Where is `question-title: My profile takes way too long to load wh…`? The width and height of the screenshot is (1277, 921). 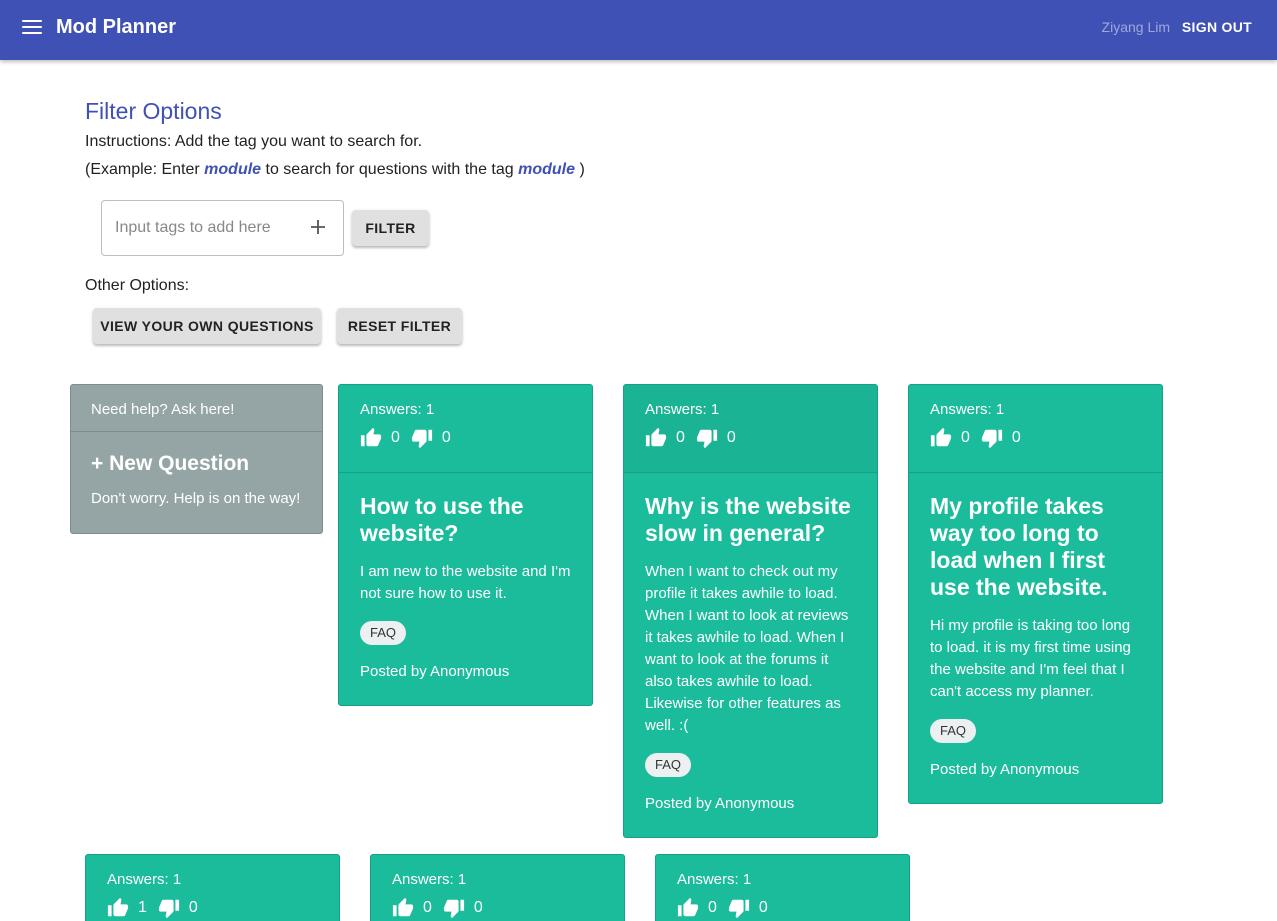
question-title: My profile takes way too long to load wh… is located at coordinates (1019, 546).